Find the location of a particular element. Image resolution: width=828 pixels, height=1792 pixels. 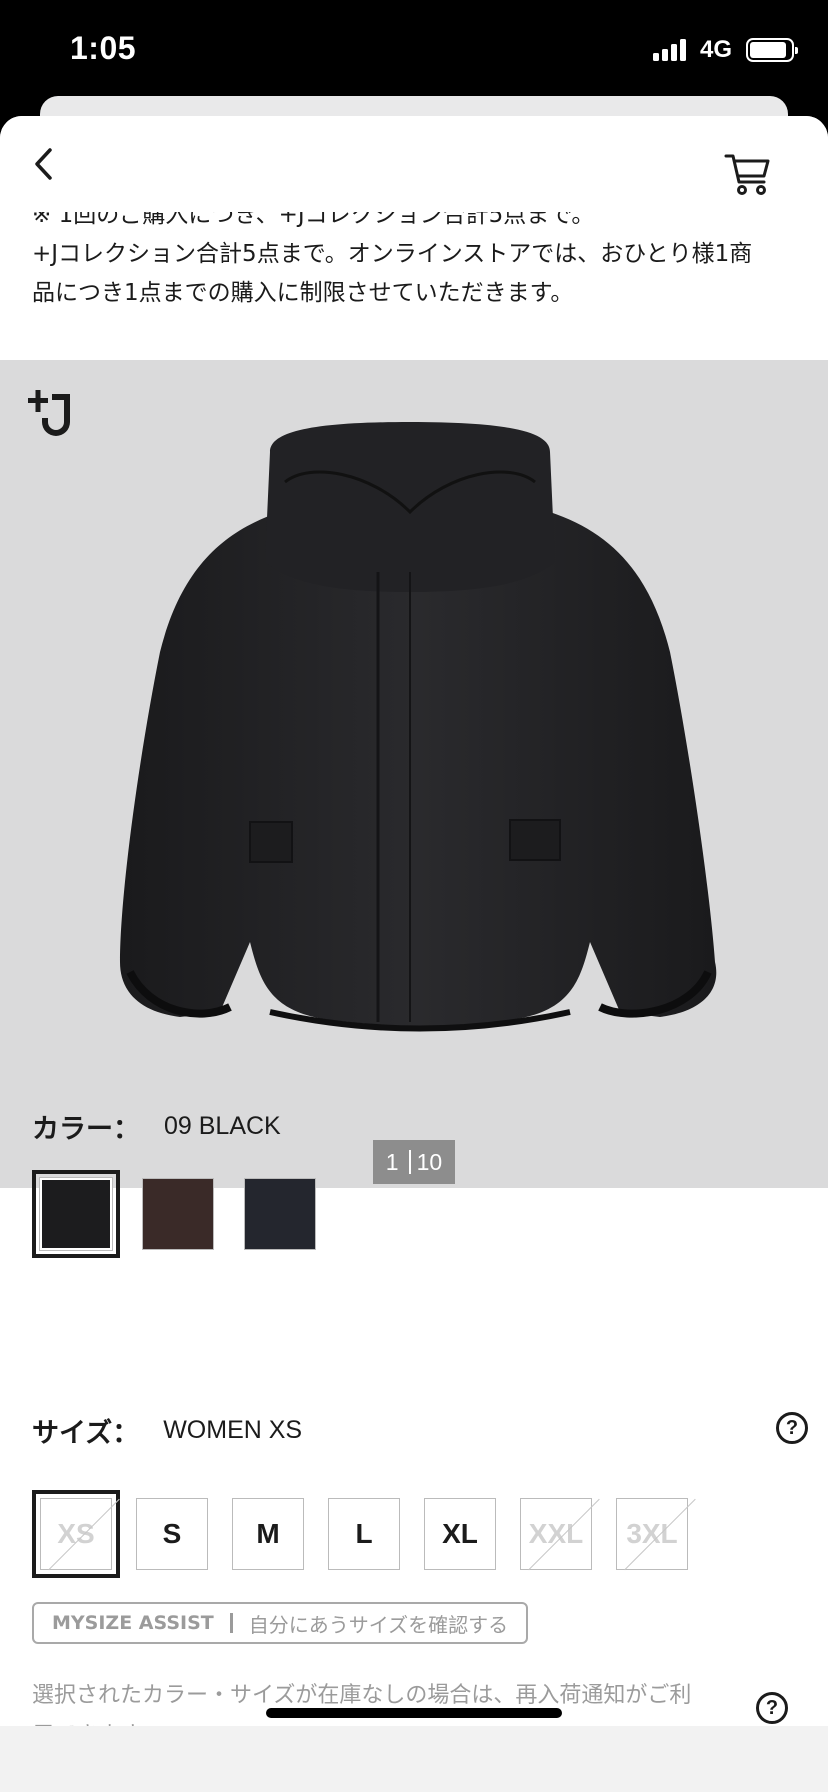

mysize-assist-button: MYSIZE ASSIST 自分にあうサイズを確認する is located at coordinates (280, 1623).